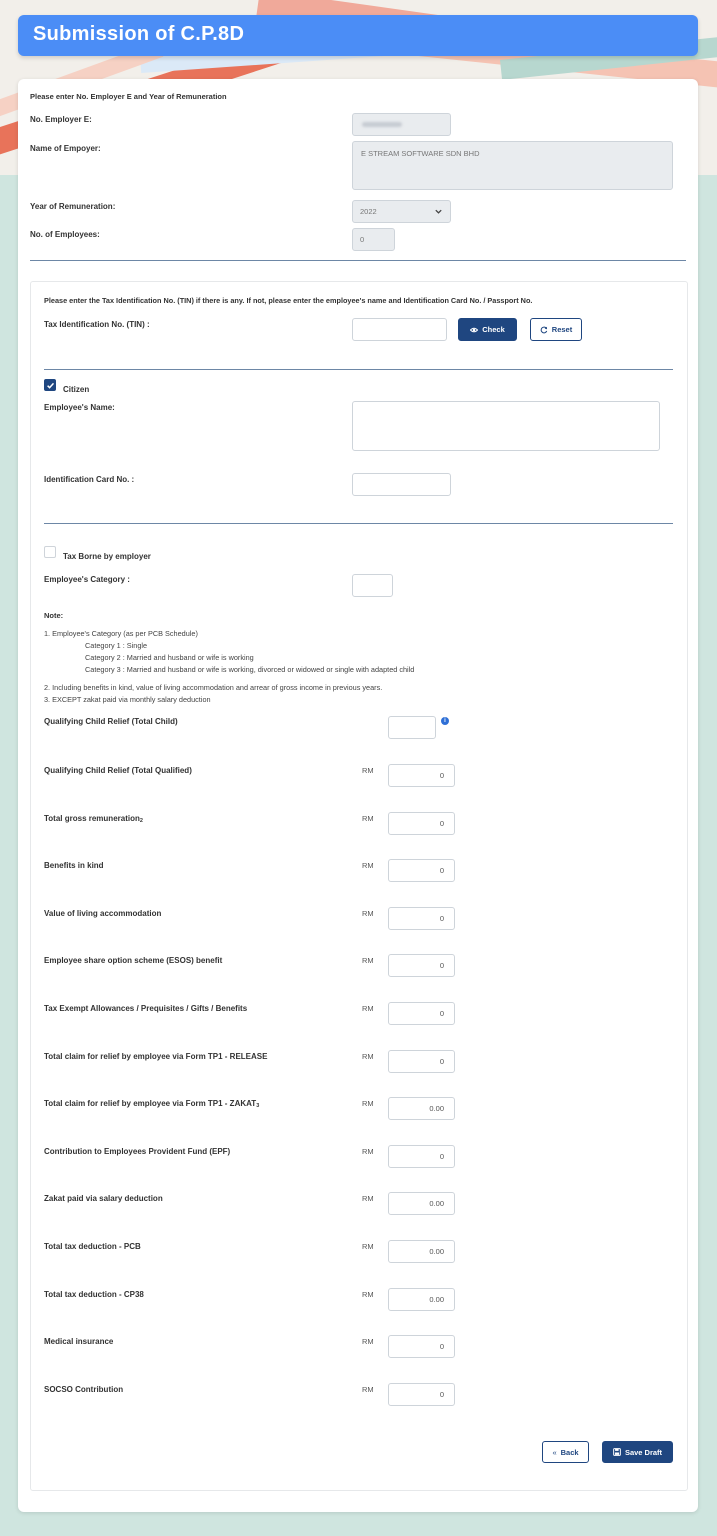 The width and height of the screenshot is (717, 1536). I want to click on redacted-value, so click(382, 124).